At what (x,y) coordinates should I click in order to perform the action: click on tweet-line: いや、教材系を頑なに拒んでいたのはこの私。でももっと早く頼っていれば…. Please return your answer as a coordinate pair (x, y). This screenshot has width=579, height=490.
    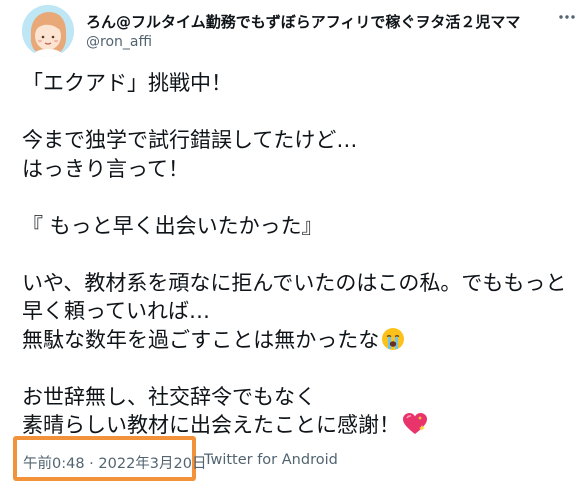
    Looking at the image, I should click on (294, 297).